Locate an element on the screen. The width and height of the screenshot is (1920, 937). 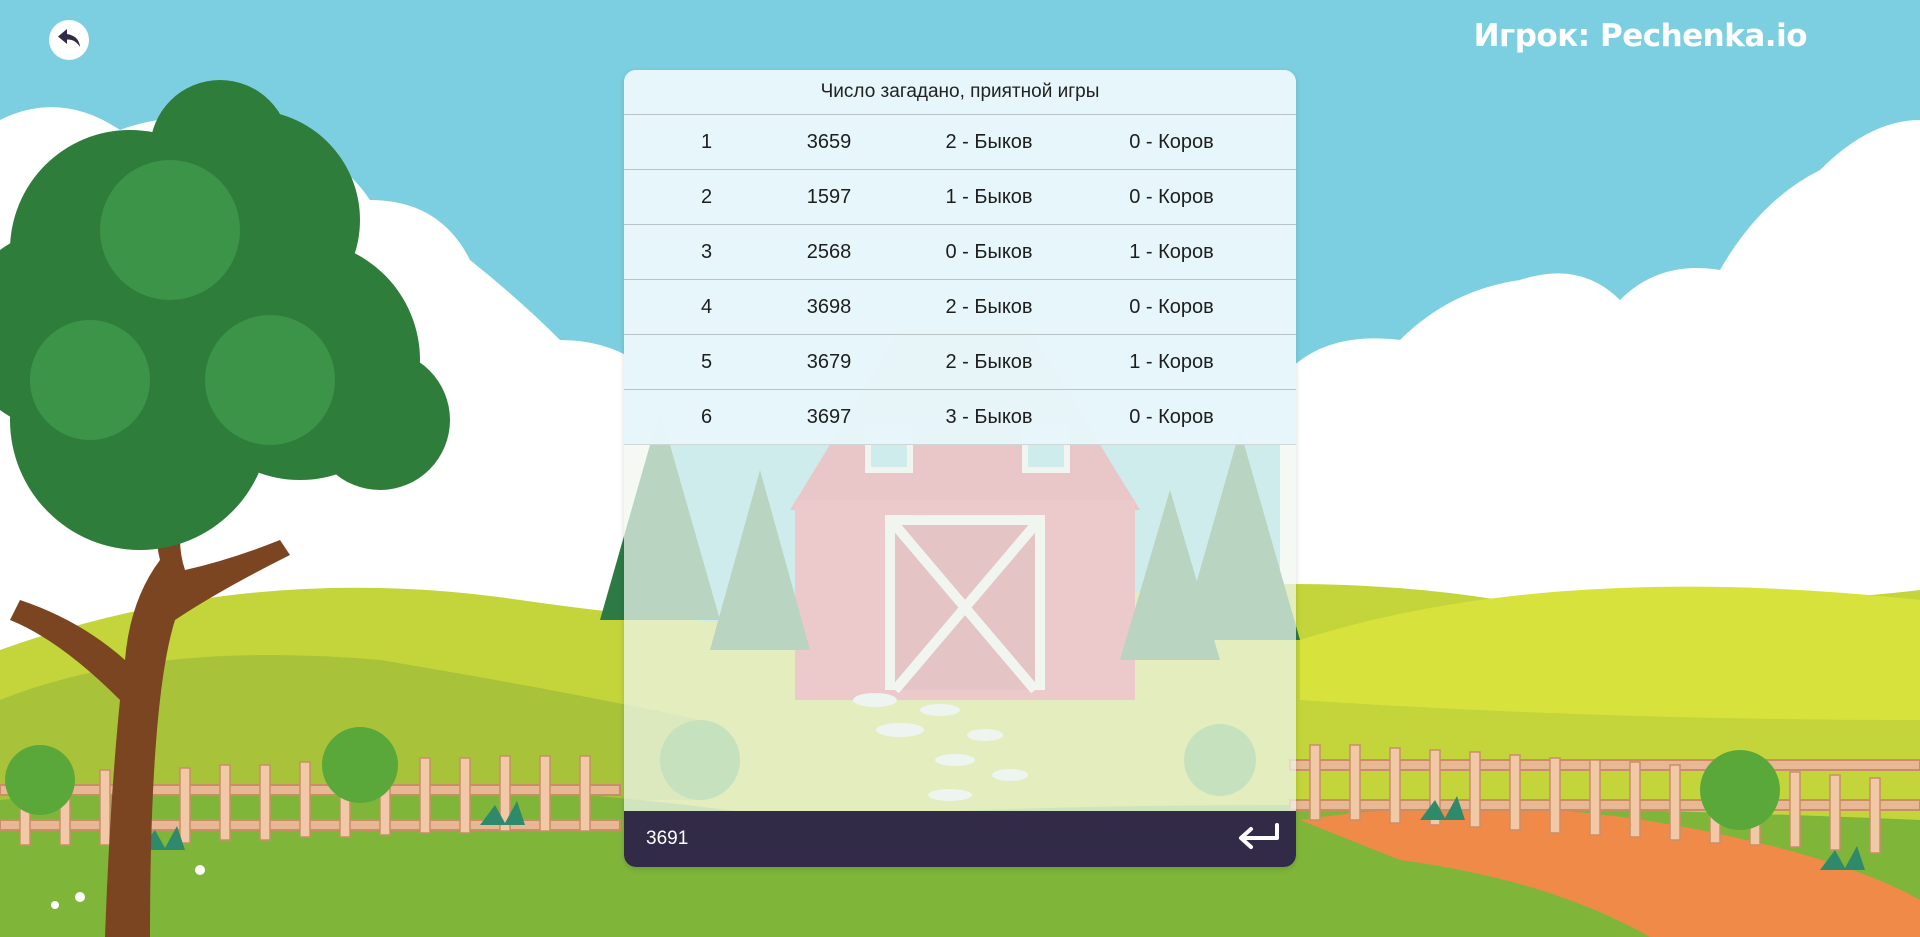
attempt-guess: 3679 is located at coordinates (829, 361).